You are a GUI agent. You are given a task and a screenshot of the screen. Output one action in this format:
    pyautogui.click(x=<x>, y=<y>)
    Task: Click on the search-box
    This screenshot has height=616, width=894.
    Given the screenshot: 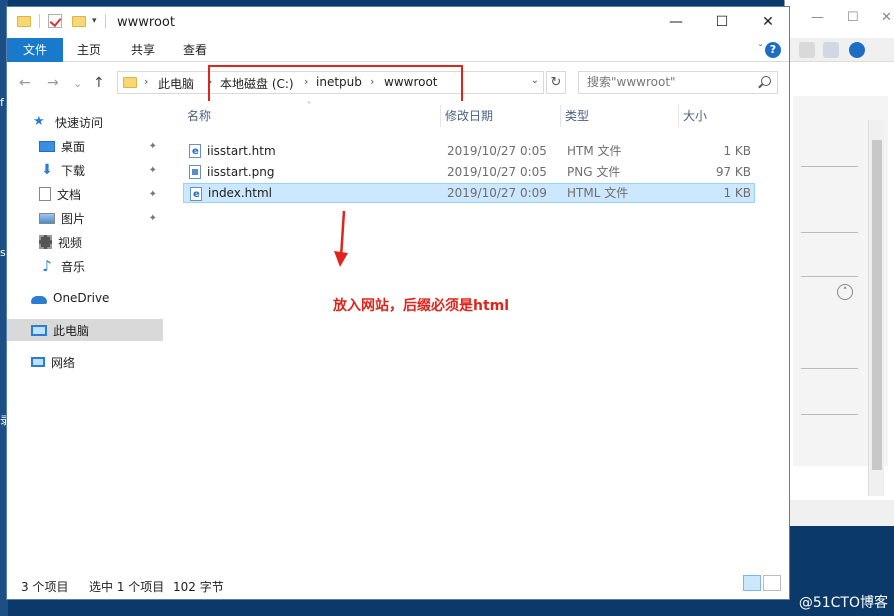 What is the action you would take?
    pyautogui.click(x=678, y=82)
    